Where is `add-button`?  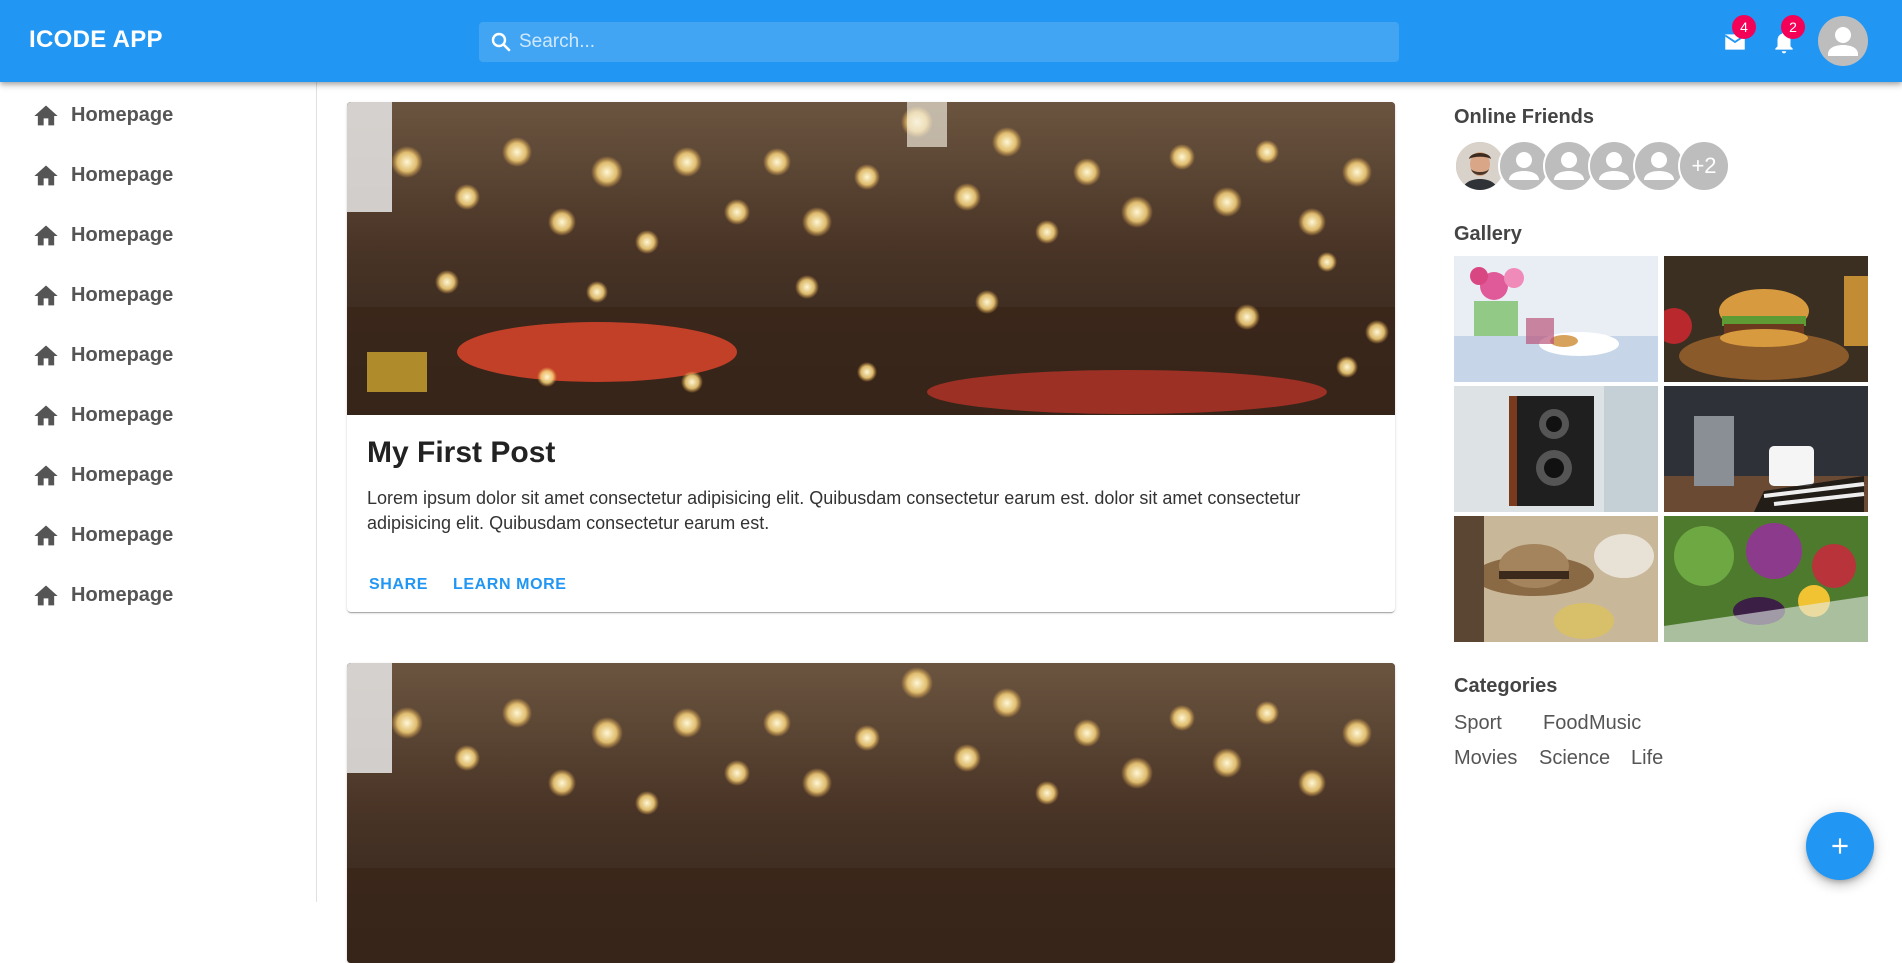
add-button is located at coordinates (1840, 846).